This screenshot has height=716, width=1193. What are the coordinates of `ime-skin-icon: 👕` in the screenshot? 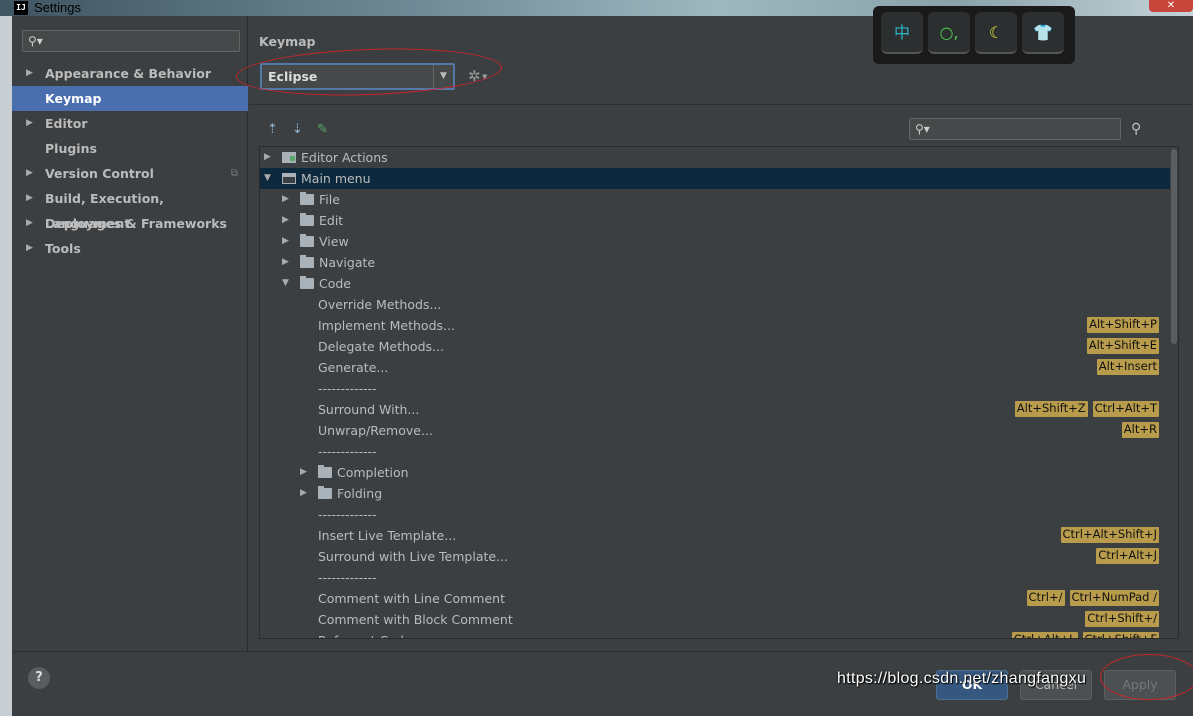 It's located at (1043, 33).